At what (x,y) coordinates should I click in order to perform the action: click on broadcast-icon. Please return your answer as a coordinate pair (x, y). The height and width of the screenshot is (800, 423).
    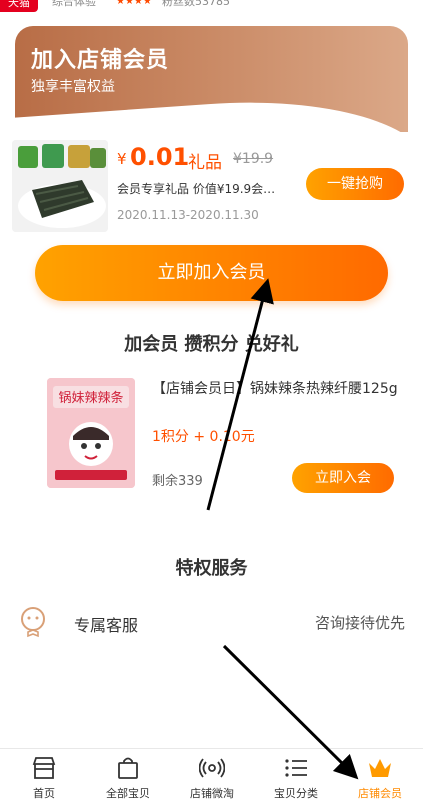
    Looking at the image, I should click on (212, 768).